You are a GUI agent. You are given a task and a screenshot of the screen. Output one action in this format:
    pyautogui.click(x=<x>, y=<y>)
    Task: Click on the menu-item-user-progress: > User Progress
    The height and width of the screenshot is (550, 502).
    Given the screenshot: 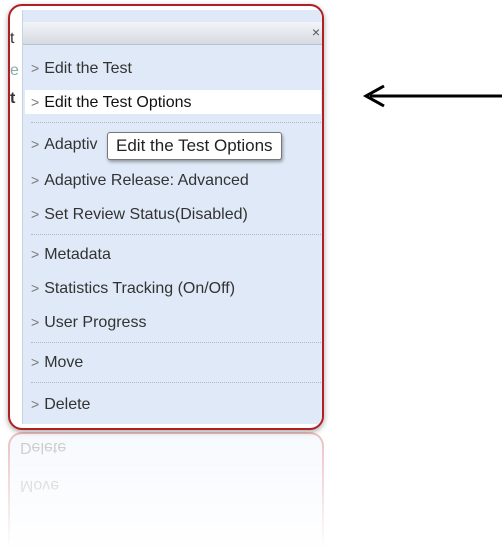 What is the action you would take?
    pyautogui.click(x=176, y=322)
    